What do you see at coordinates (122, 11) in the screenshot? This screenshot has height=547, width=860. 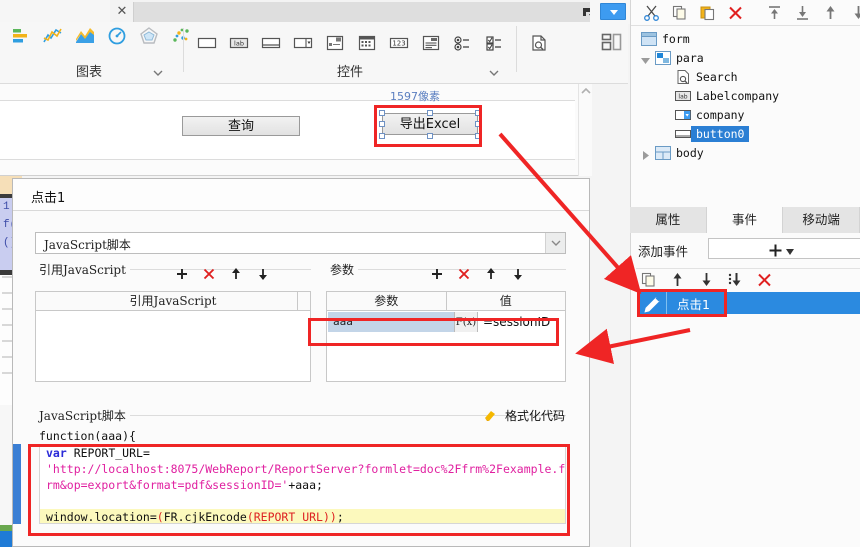 I see `close-icon: ✕` at bounding box center [122, 11].